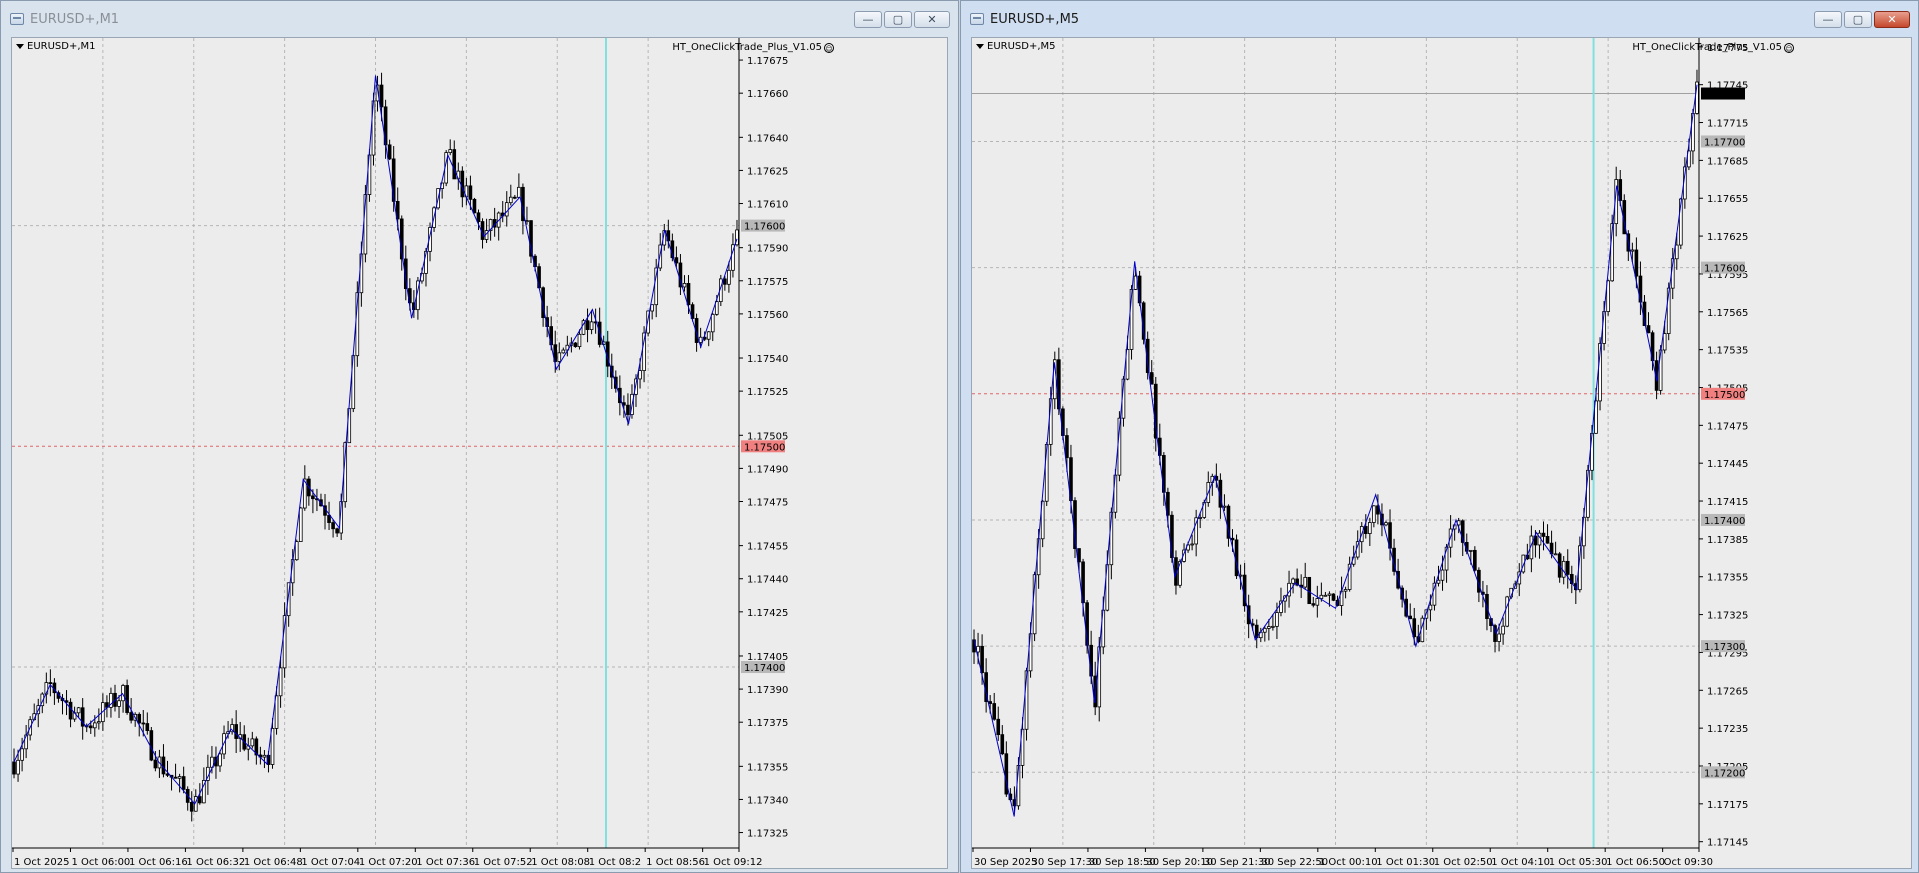  I want to click on price-tick-label: 1.17660, so click(767, 94).